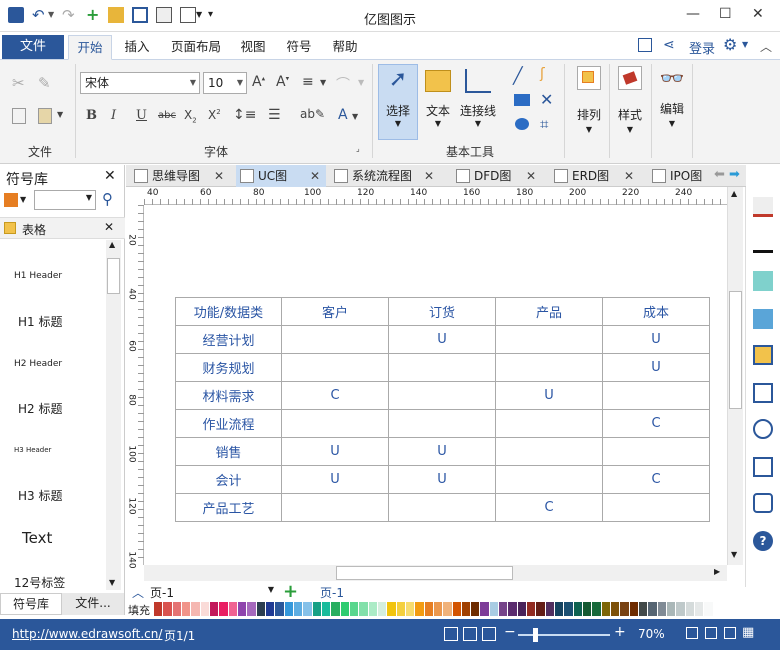 The width and height of the screenshot is (780, 650). Describe the element at coordinates (228, 423) in the screenshot. I see `table-row-label: 作业流程` at that location.